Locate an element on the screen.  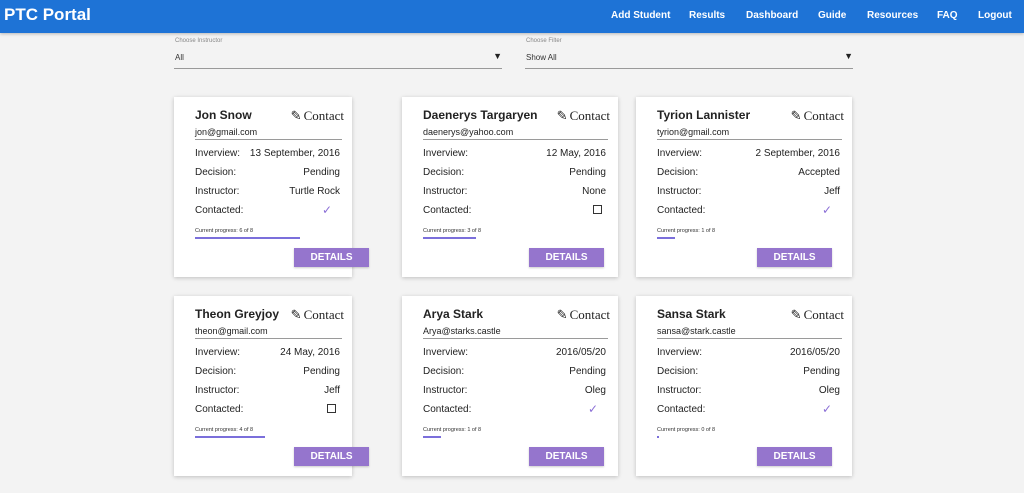
student-email: Arya@starks.castle is located at coordinates (462, 331).